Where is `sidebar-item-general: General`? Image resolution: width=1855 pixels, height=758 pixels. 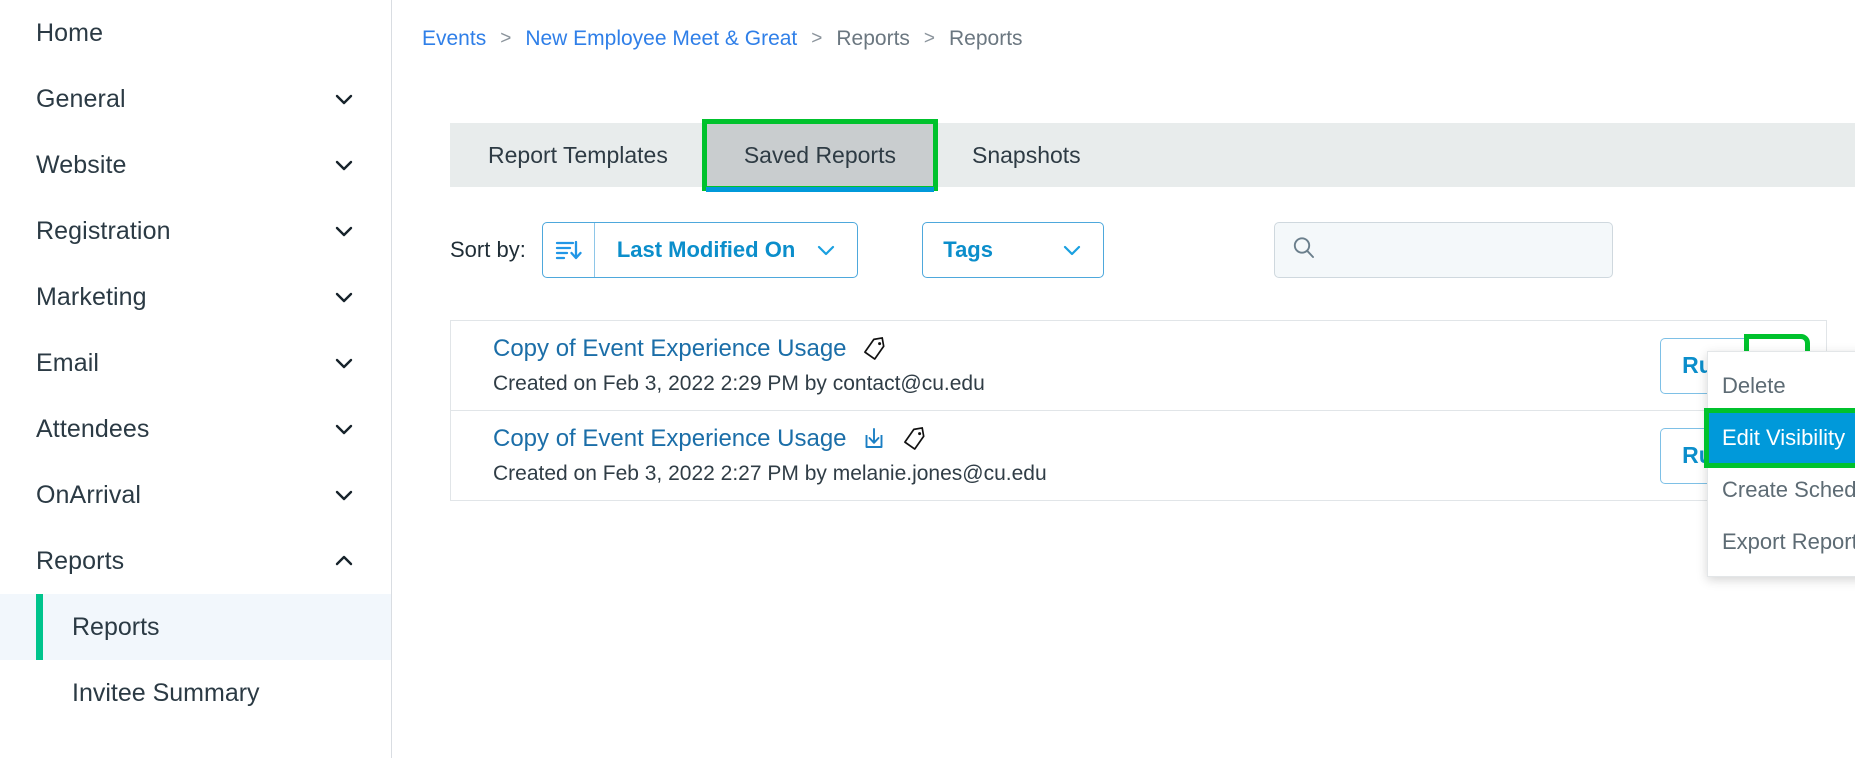 sidebar-item-general: General is located at coordinates (195, 99).